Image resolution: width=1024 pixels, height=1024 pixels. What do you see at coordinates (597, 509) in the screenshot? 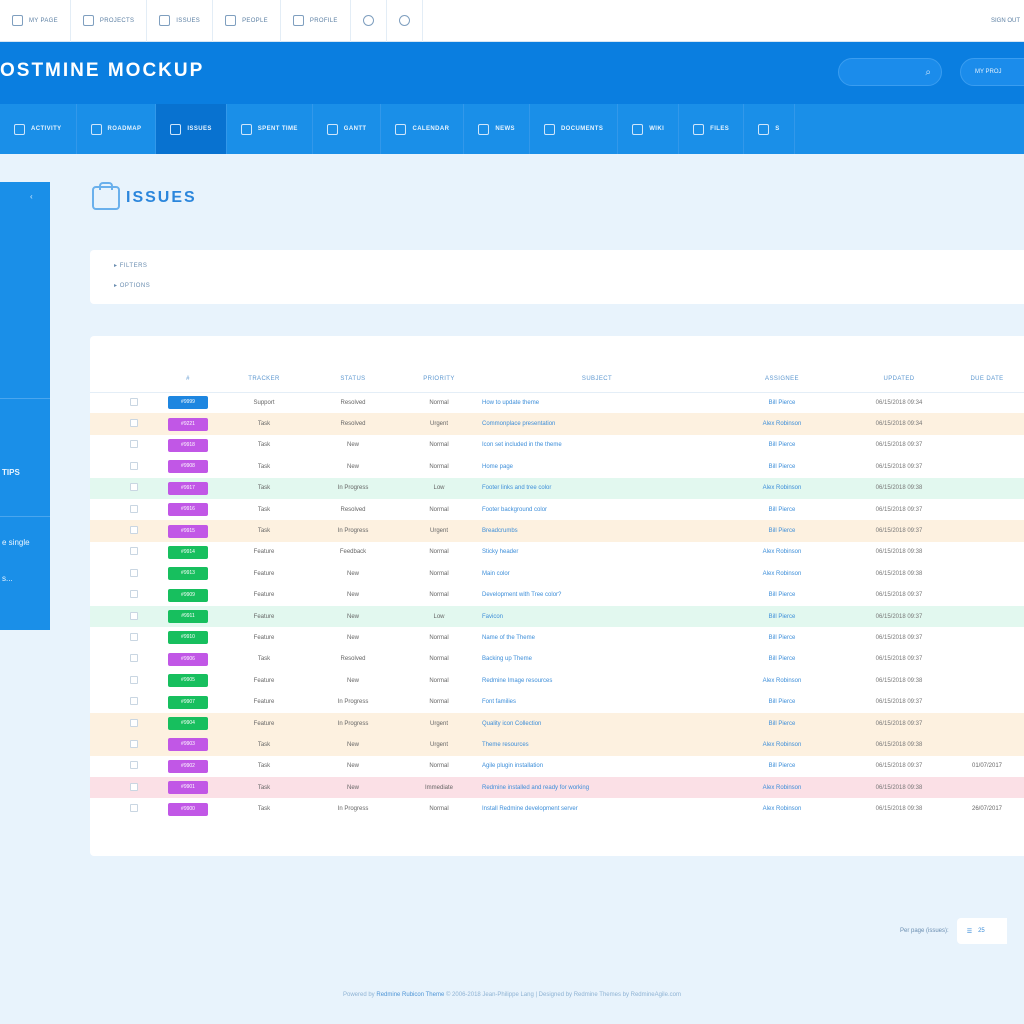
I see `subject-link: Footer background color` at bounding box center [597, 509].